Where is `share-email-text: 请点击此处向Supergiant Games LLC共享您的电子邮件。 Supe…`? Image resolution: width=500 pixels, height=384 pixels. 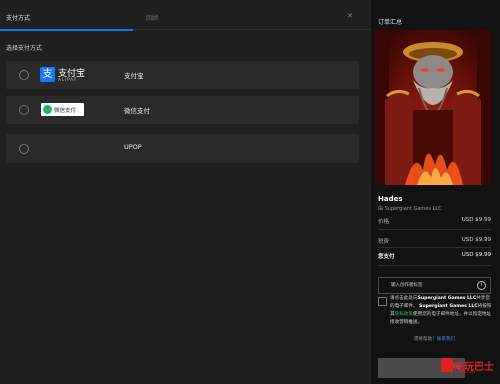
share-email-text: 请点击此处向Supergiant Games LLC共享您的电子邮件。 Supe… is located at coordinates (442, 311).